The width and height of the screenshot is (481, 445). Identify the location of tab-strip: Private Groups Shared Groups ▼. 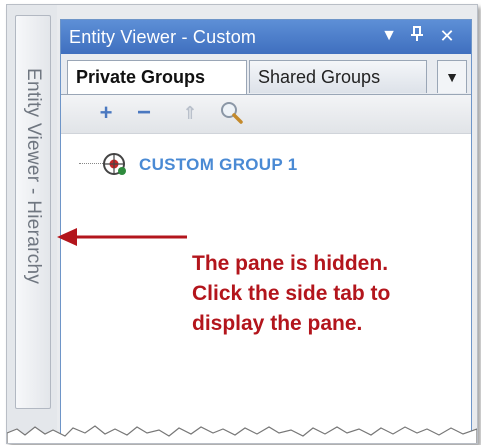
(266, 74).